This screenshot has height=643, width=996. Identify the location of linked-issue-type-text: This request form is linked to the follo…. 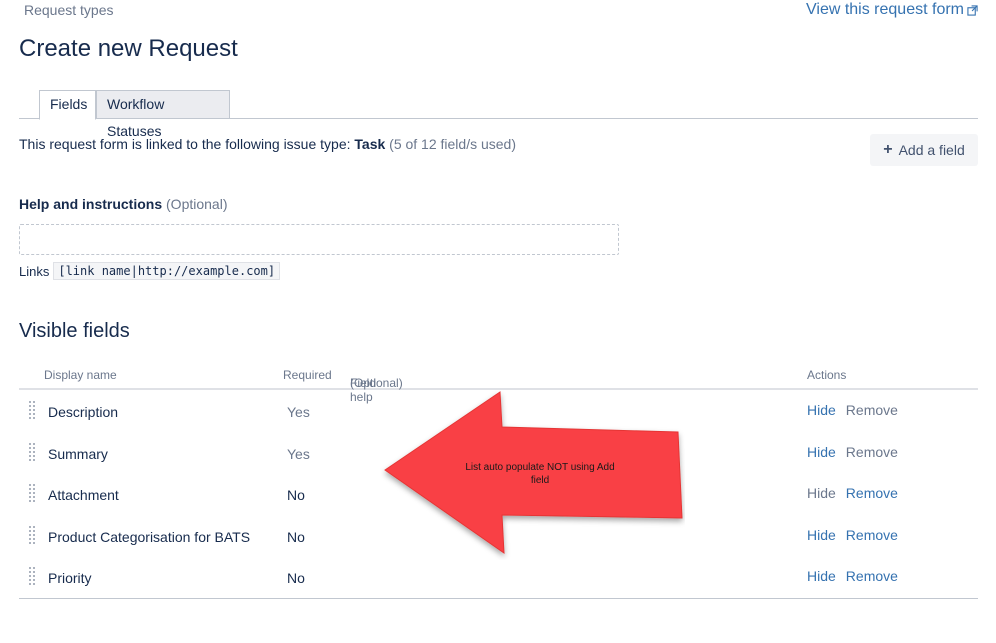
(267, 144).